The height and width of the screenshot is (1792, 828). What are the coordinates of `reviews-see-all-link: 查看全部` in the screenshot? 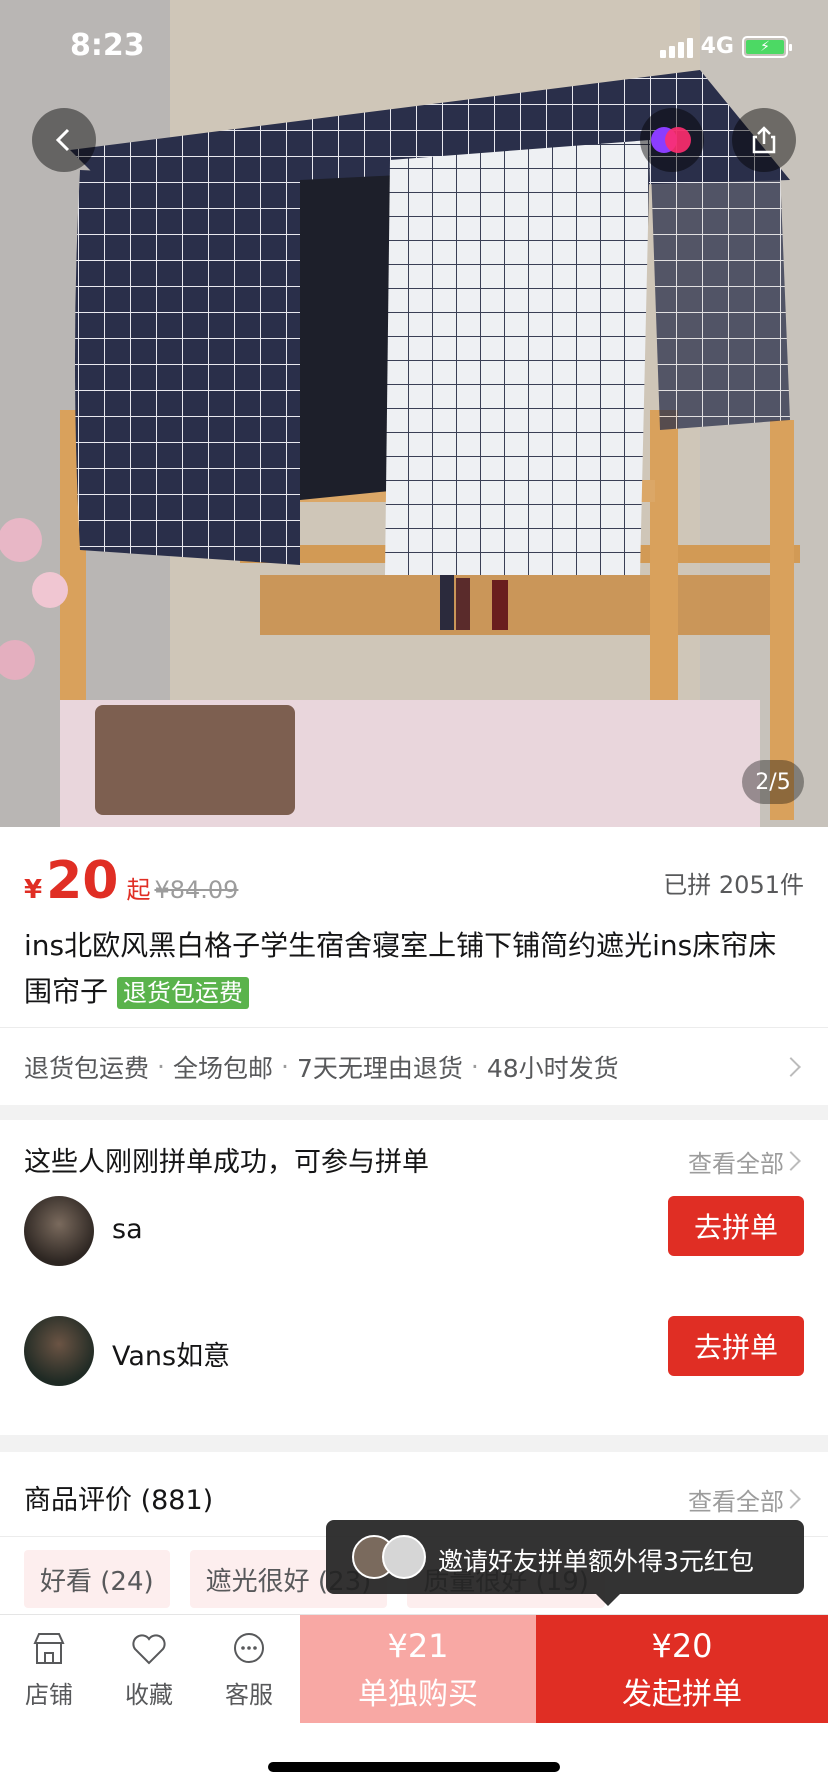 It's located at (736, 1499).